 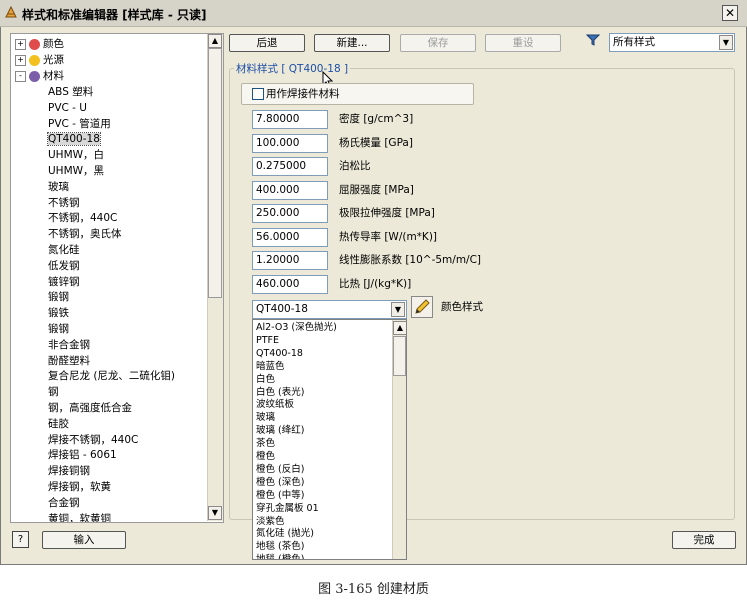 What do you see at coordinates (64, 266) in the screenshot?
I see `material-item: 低发钢` at bounding box center [64, 266].